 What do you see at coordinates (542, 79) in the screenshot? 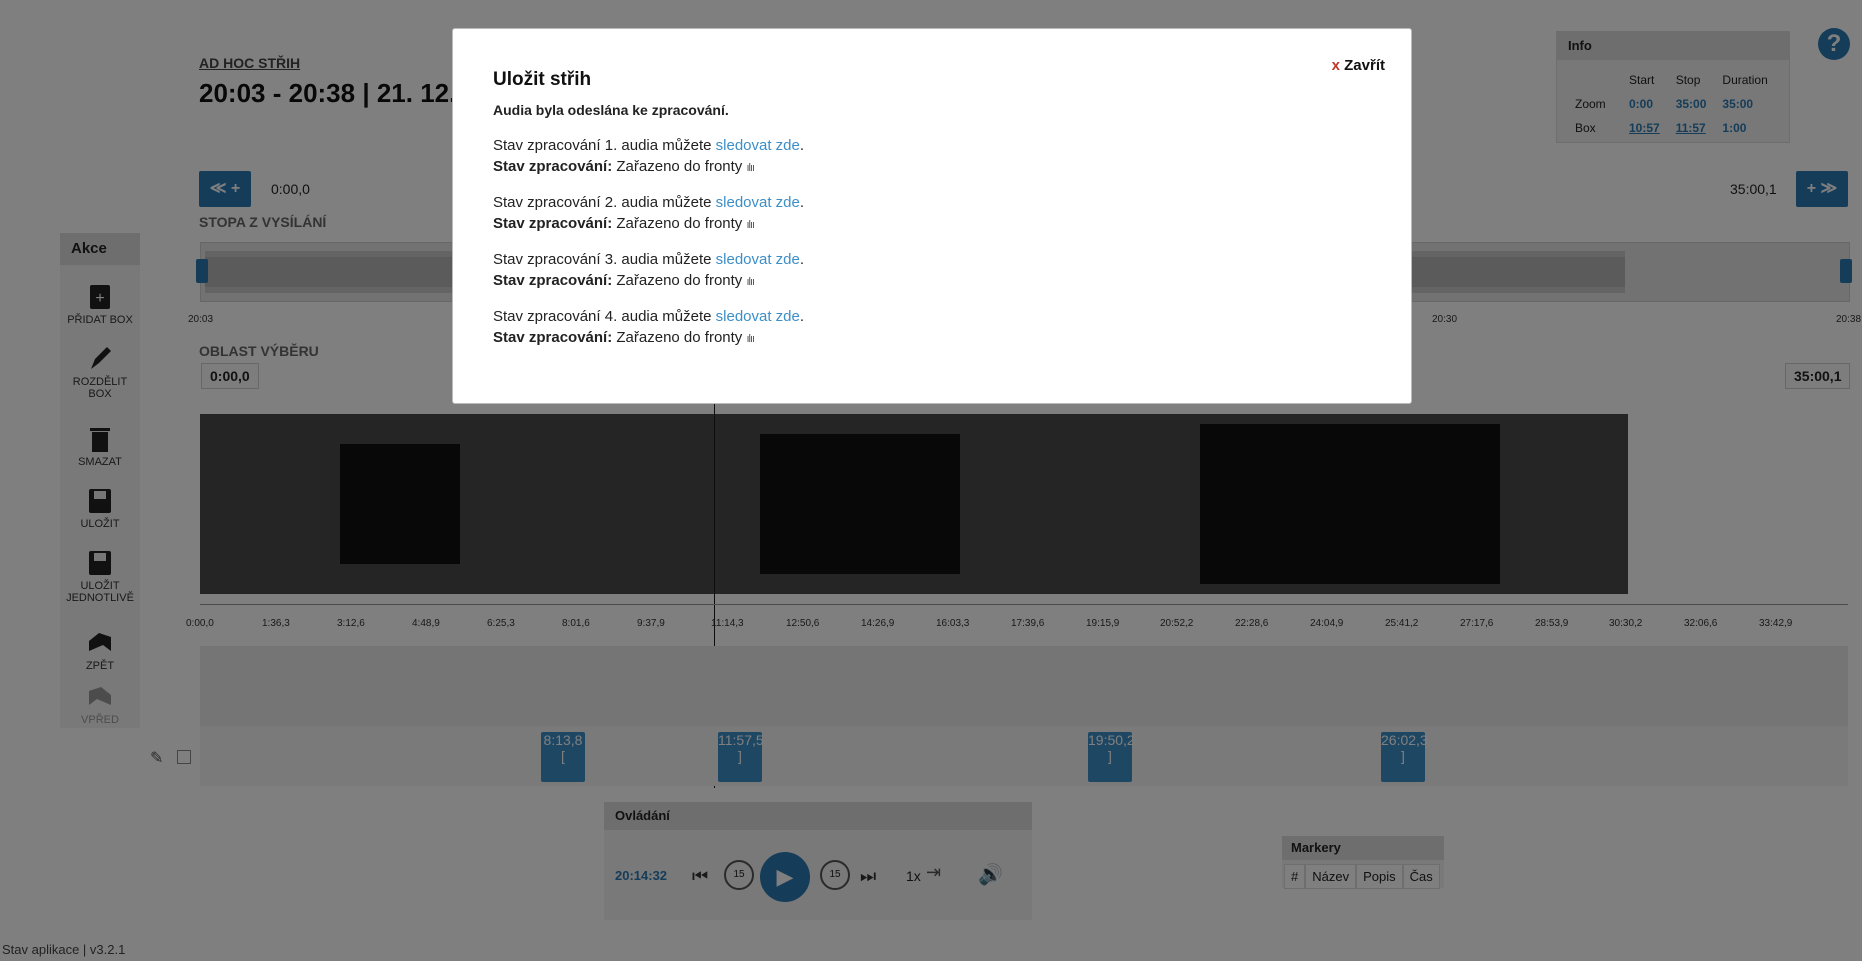
I see `modal-title: Uložit střih` at bounding box center [542, 79].